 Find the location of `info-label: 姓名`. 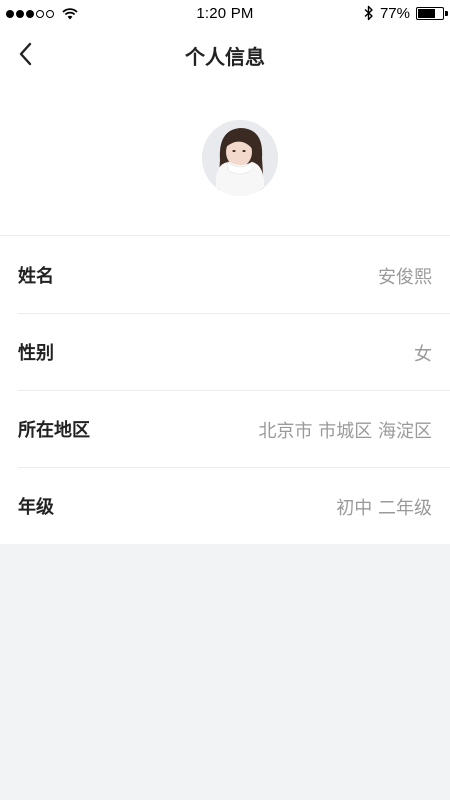

info-label: 姓名 is located at coordinates (36, 276).